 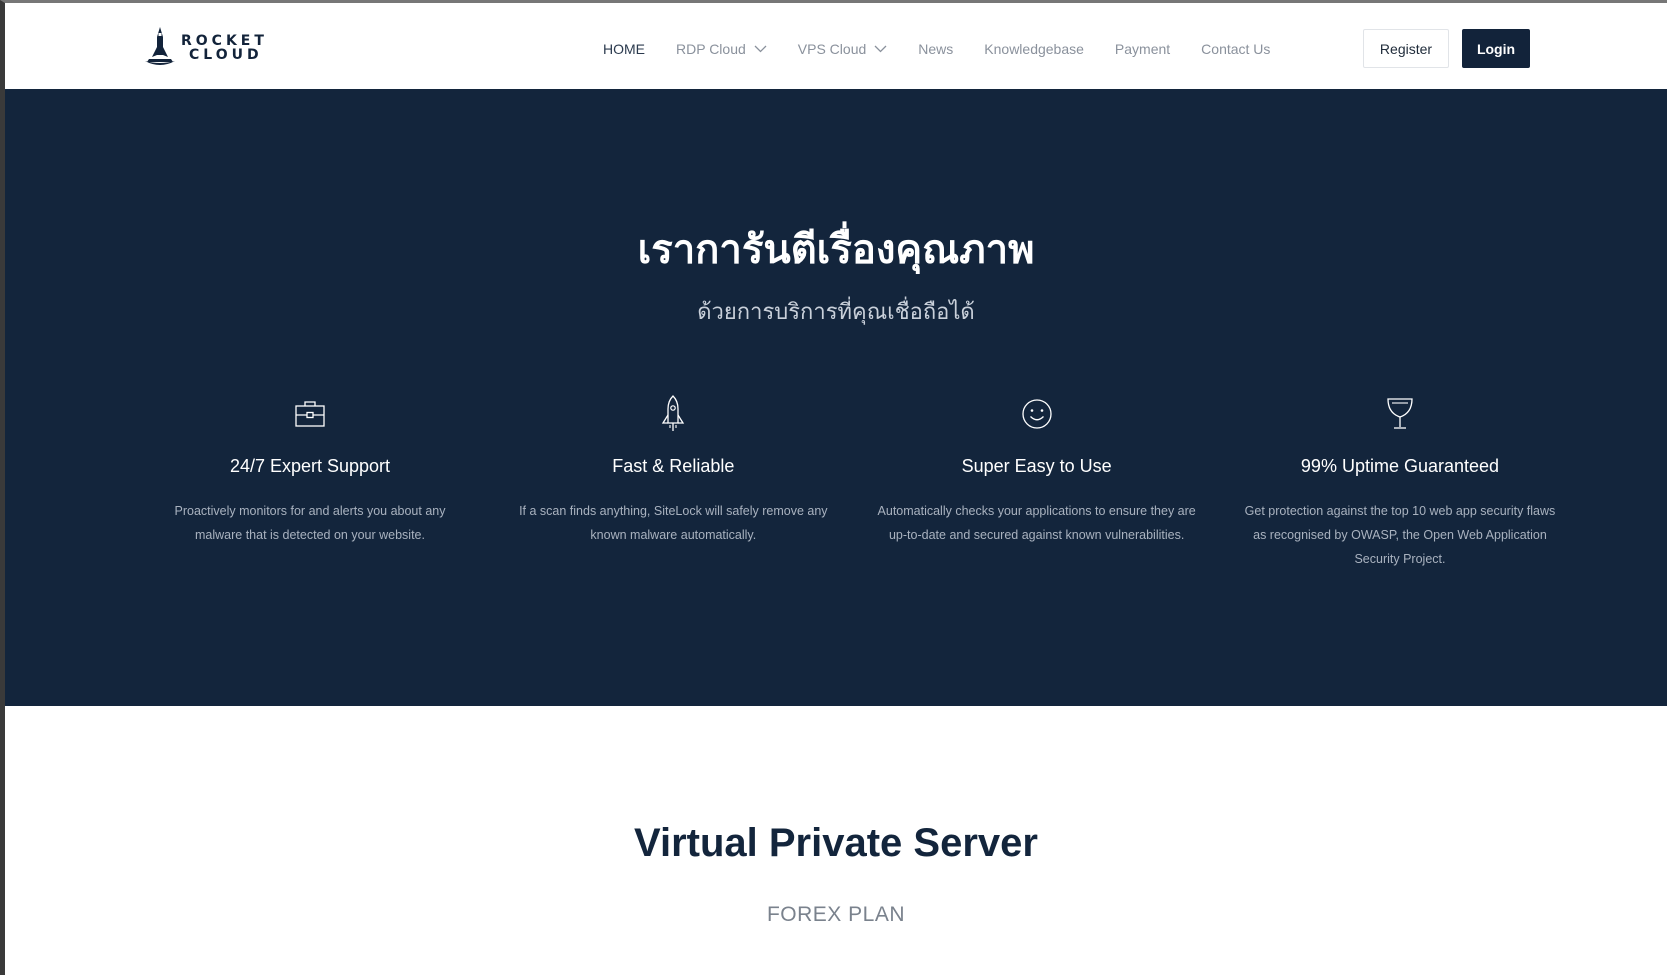 What do you see at coordinates (310, 414) in the screenshot?
I see `briefcase-icon` at bounding box center [310, 414].